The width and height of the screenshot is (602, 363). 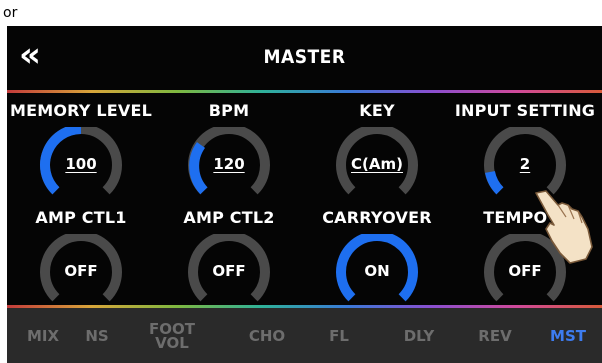 What do you see at coordinates (377, 110) in the screenshot?
I see `param-label: KEY` at bounding box center [377, 110].